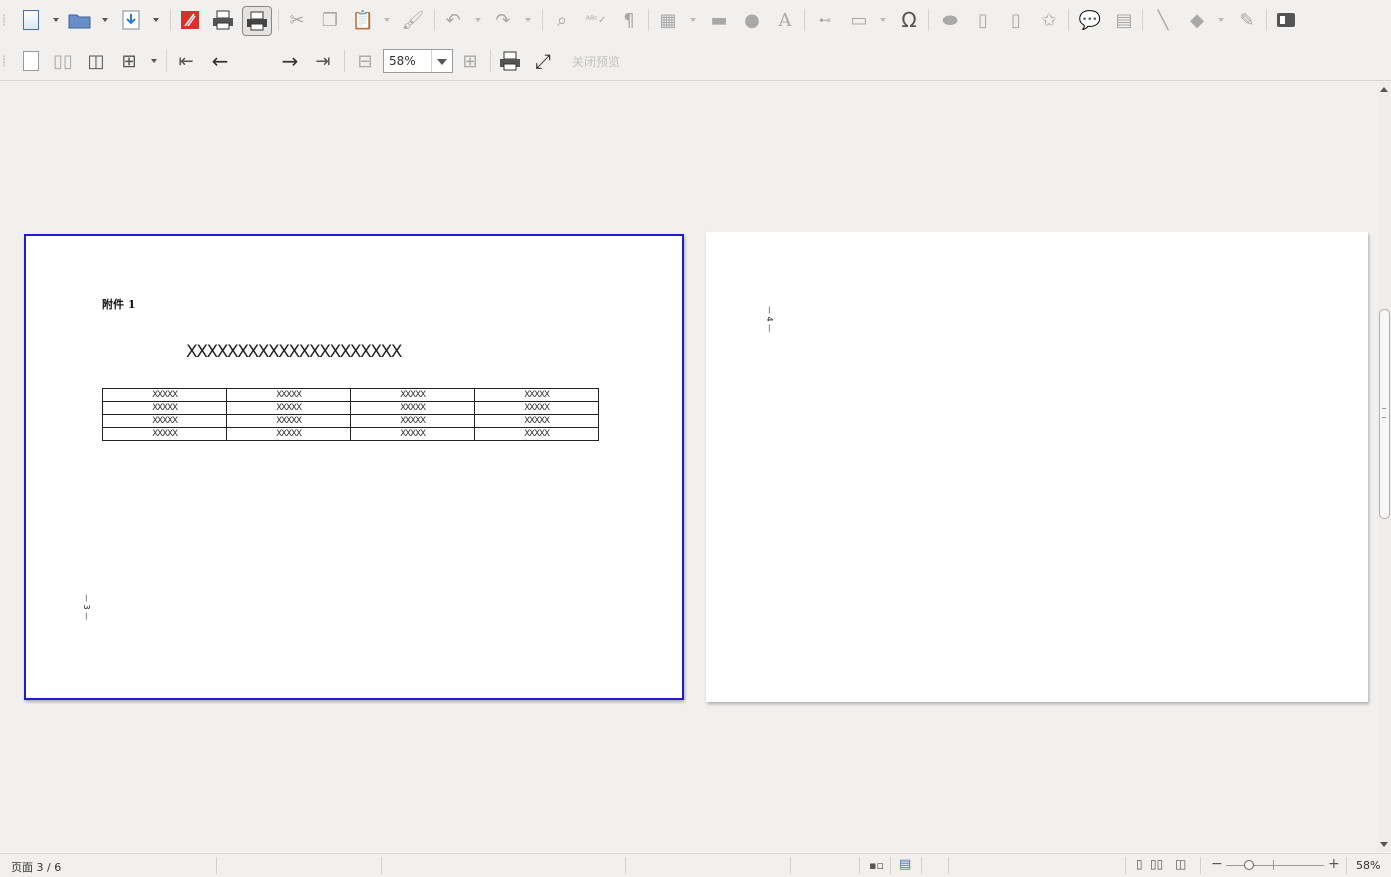 This screenshot has height=877, width=1391. What do you see at coordinates (905, 864) in the screenshot?
I see `document-modified-icon: ▤` at bounding box center [905, 864].